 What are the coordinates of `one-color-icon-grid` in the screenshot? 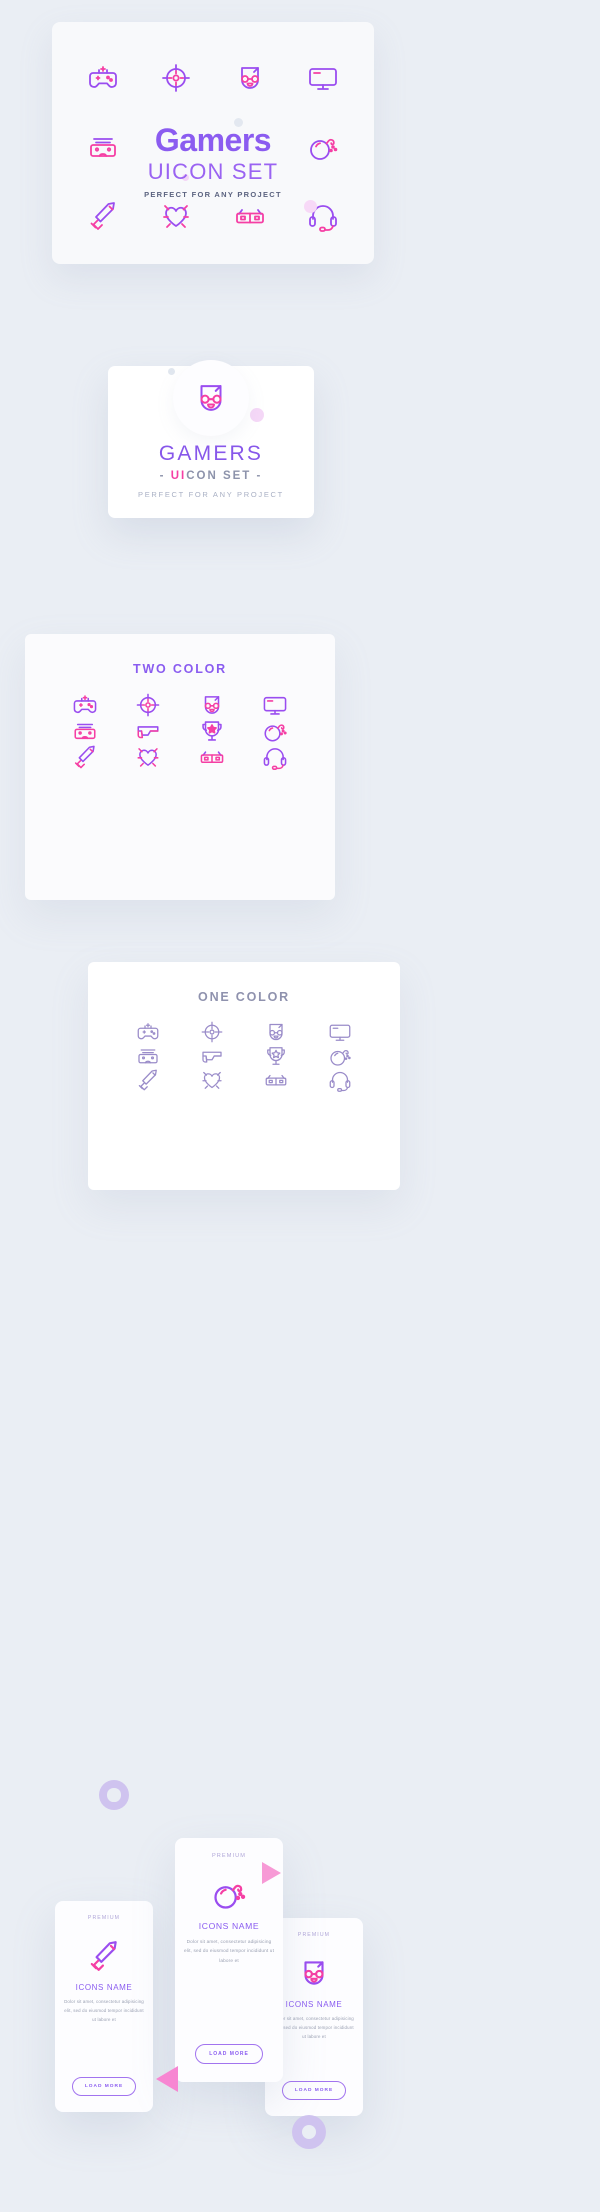 It's located at (244, 1061).